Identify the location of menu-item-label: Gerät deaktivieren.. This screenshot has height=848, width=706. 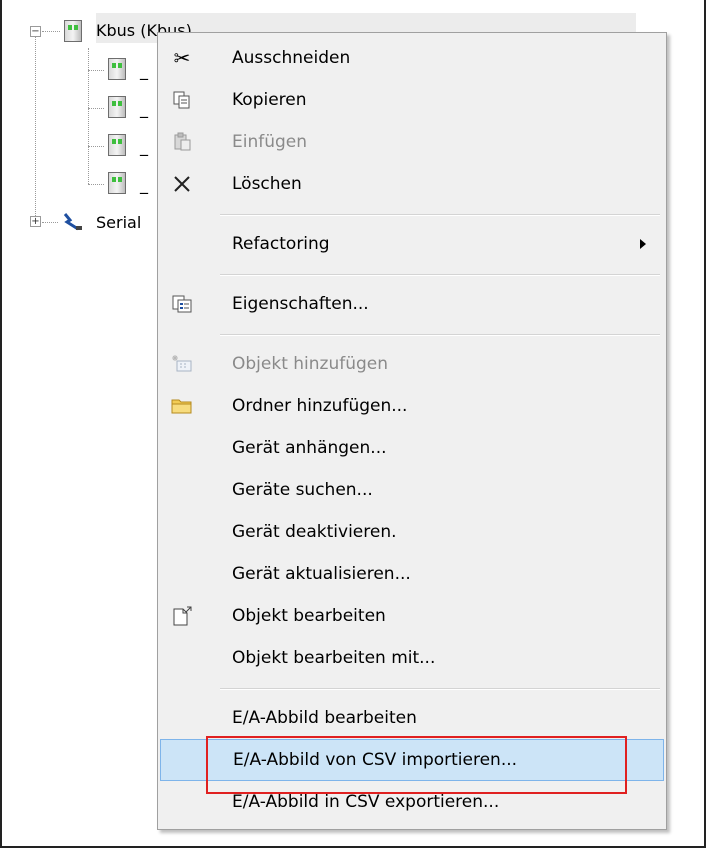
(314, 532).